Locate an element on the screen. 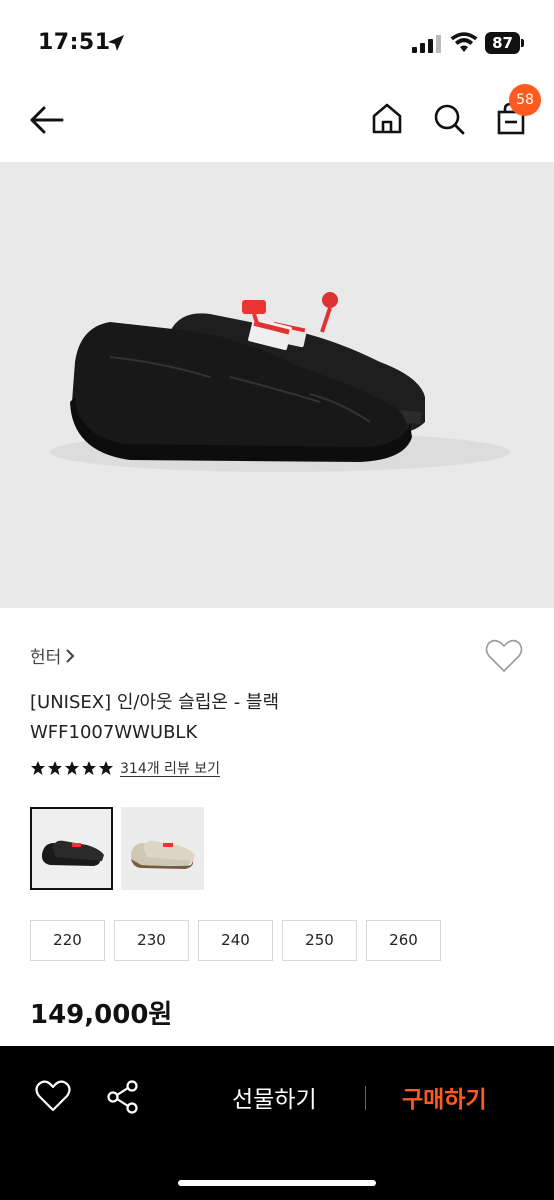 The height and width of the screenshot is (1200, 554). variant-black is located at coordinates (71, 848).